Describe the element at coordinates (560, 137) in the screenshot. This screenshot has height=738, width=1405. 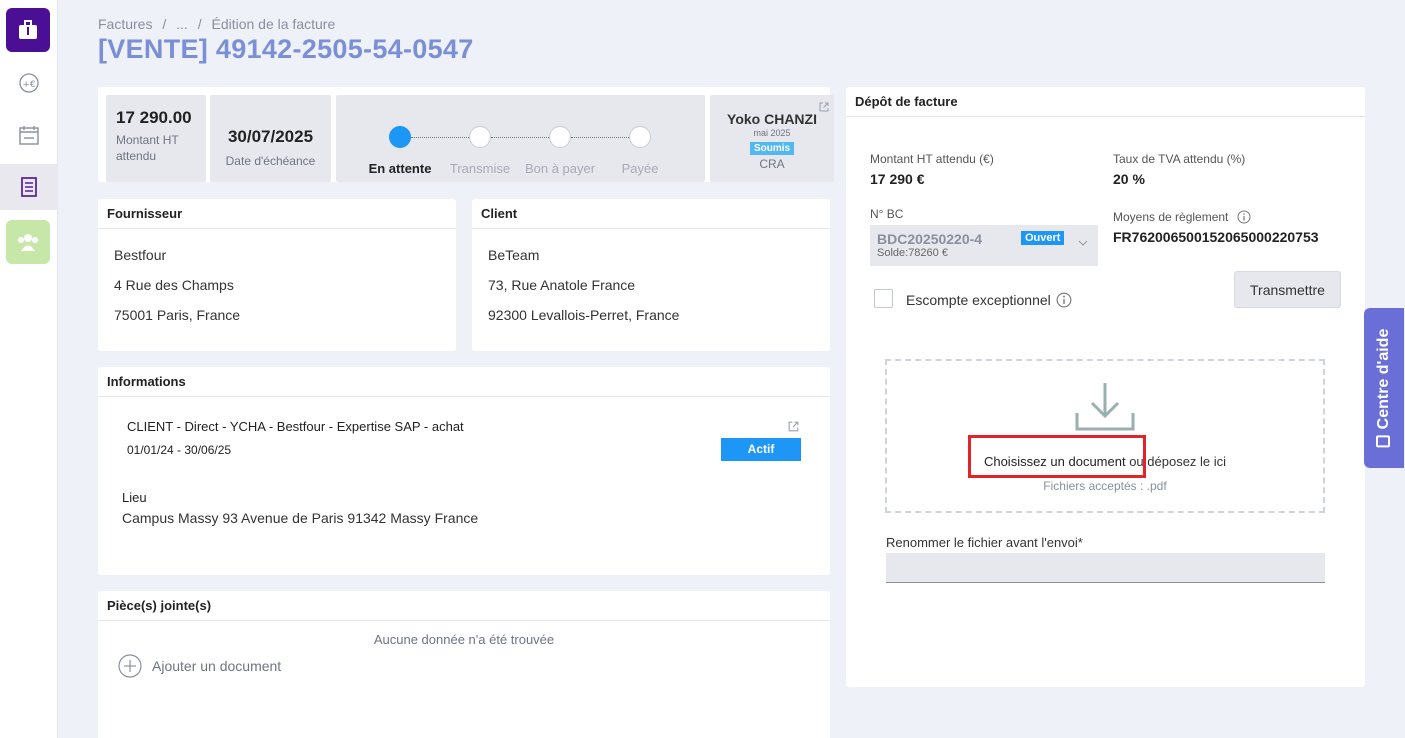
I see `step-dot-bon-a-payer` at that location.